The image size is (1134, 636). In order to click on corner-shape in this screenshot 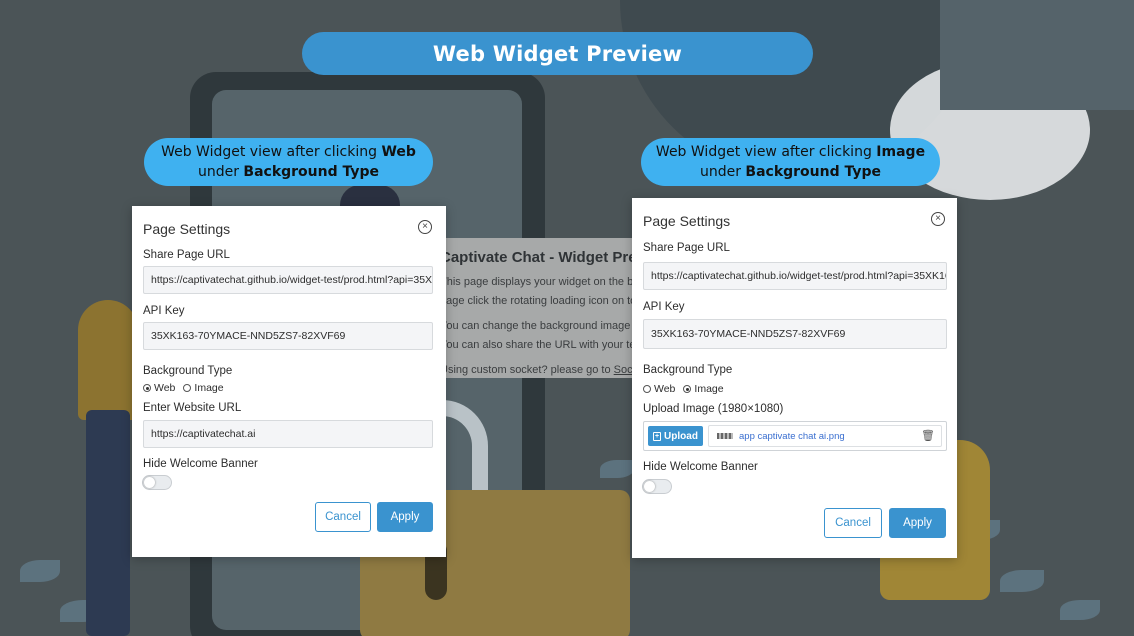, I will do `click(1037, 55)`.